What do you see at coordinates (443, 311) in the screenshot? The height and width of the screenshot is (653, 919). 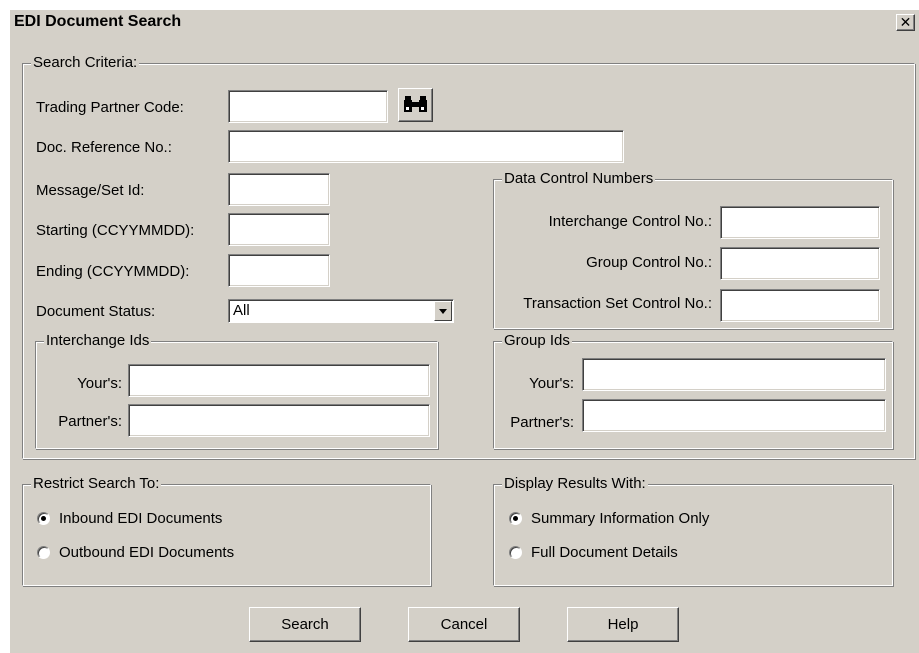 I see `chevron-down-icon` at bounding box center [443, 311].